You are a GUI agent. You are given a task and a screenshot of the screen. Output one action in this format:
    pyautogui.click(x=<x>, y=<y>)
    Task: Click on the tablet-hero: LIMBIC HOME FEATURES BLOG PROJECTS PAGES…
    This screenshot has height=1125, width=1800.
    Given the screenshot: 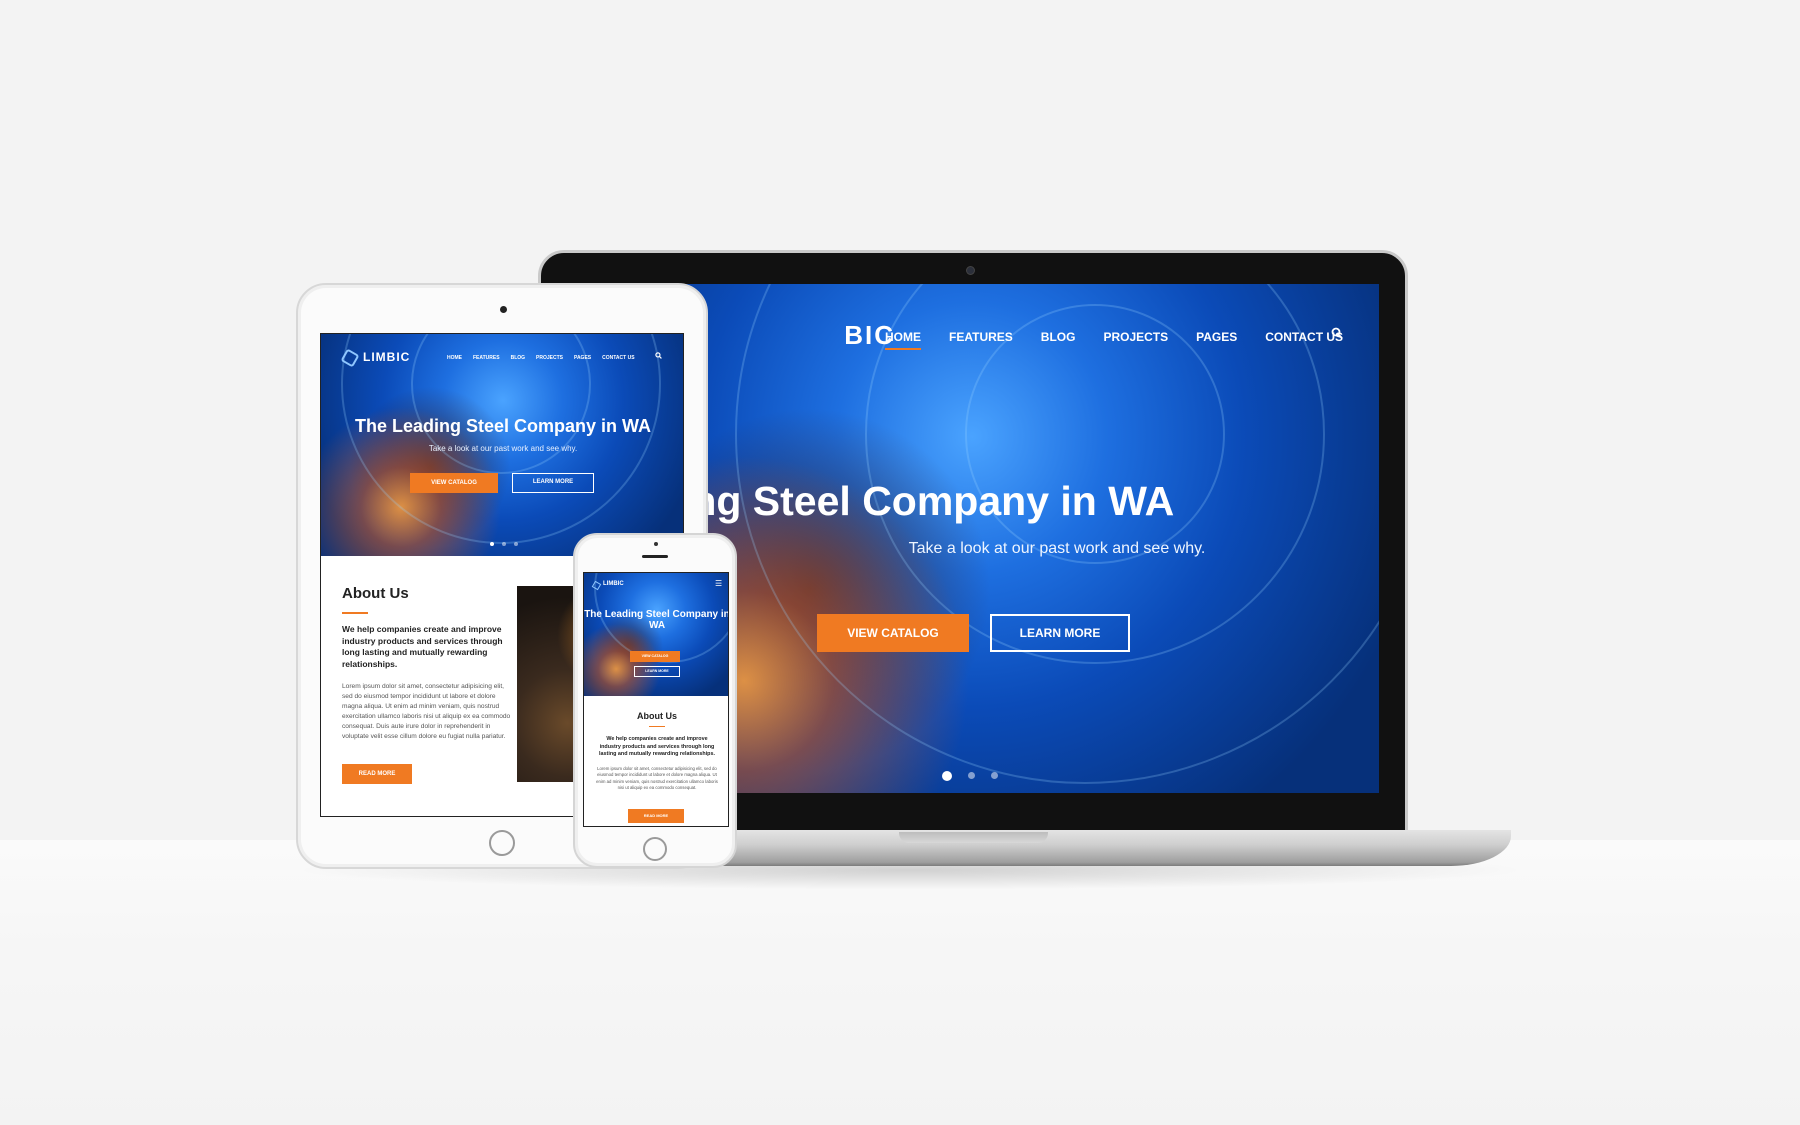 What is the action you would take?
    pyautogui.click(x=502, y=445)
    